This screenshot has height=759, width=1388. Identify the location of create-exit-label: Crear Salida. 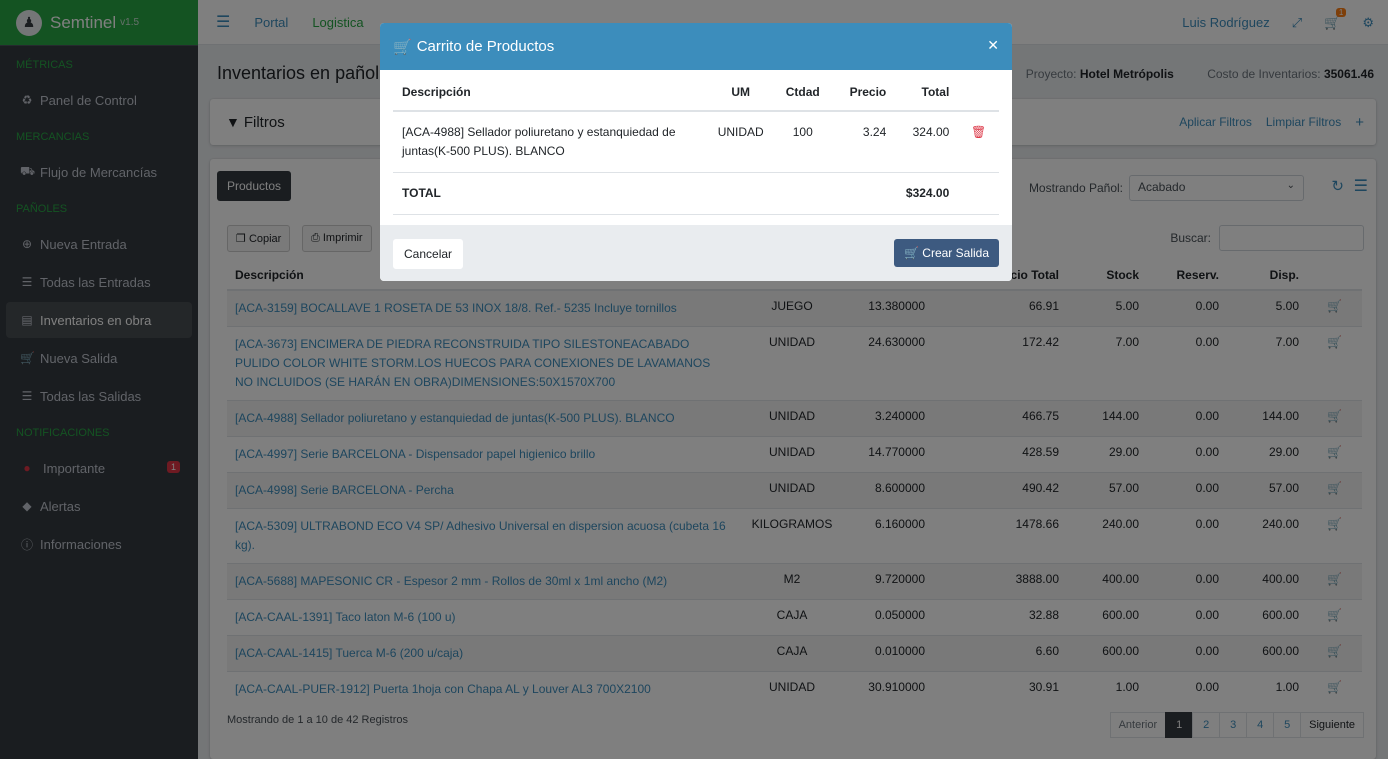
(955, 253).